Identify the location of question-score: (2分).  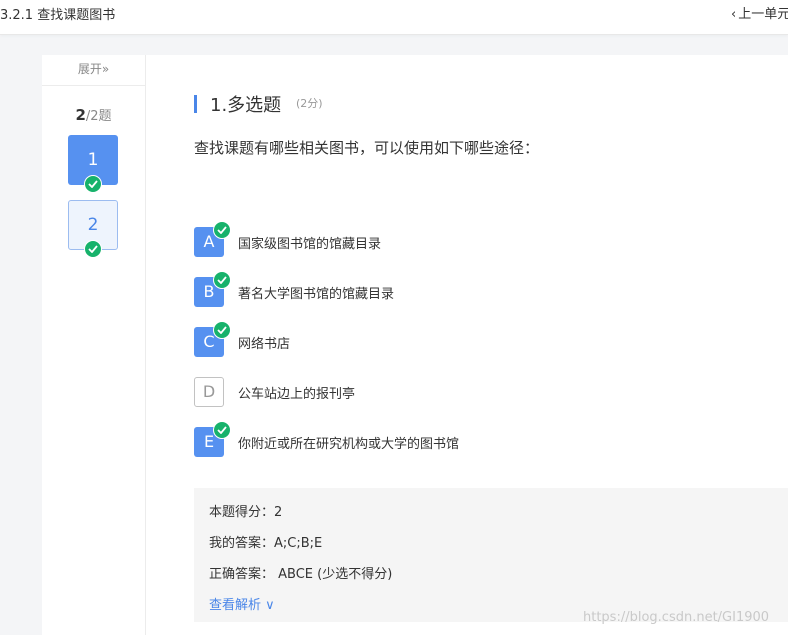
(309, 103).